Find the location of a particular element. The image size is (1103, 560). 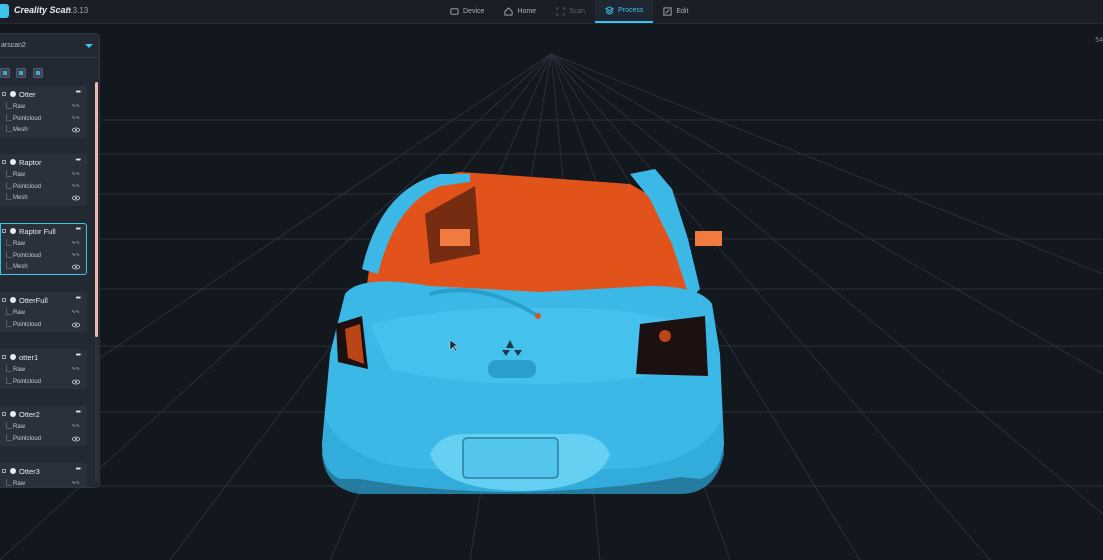

tab-device: Device is located at coordinates (467, 11).